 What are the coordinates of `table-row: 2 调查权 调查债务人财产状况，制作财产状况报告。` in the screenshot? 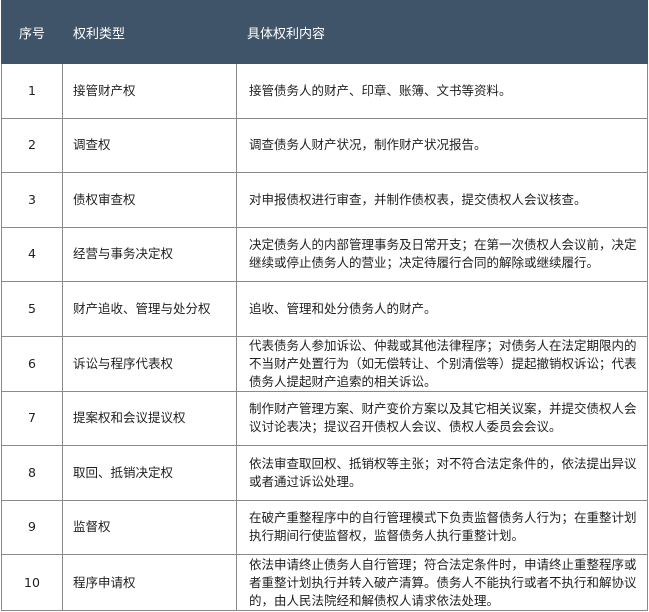 It's located at (324, 145).